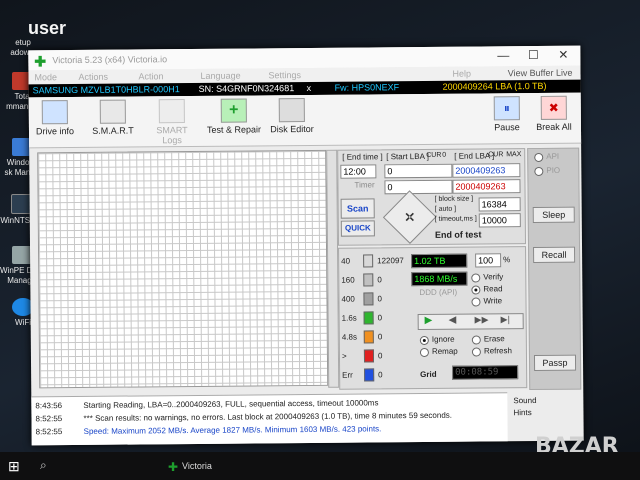 The image size is (640, 480). What do you see at coordinates (493, 289) in the screenshot?
I see `read-label: Read` at bounding box center [493, 289].